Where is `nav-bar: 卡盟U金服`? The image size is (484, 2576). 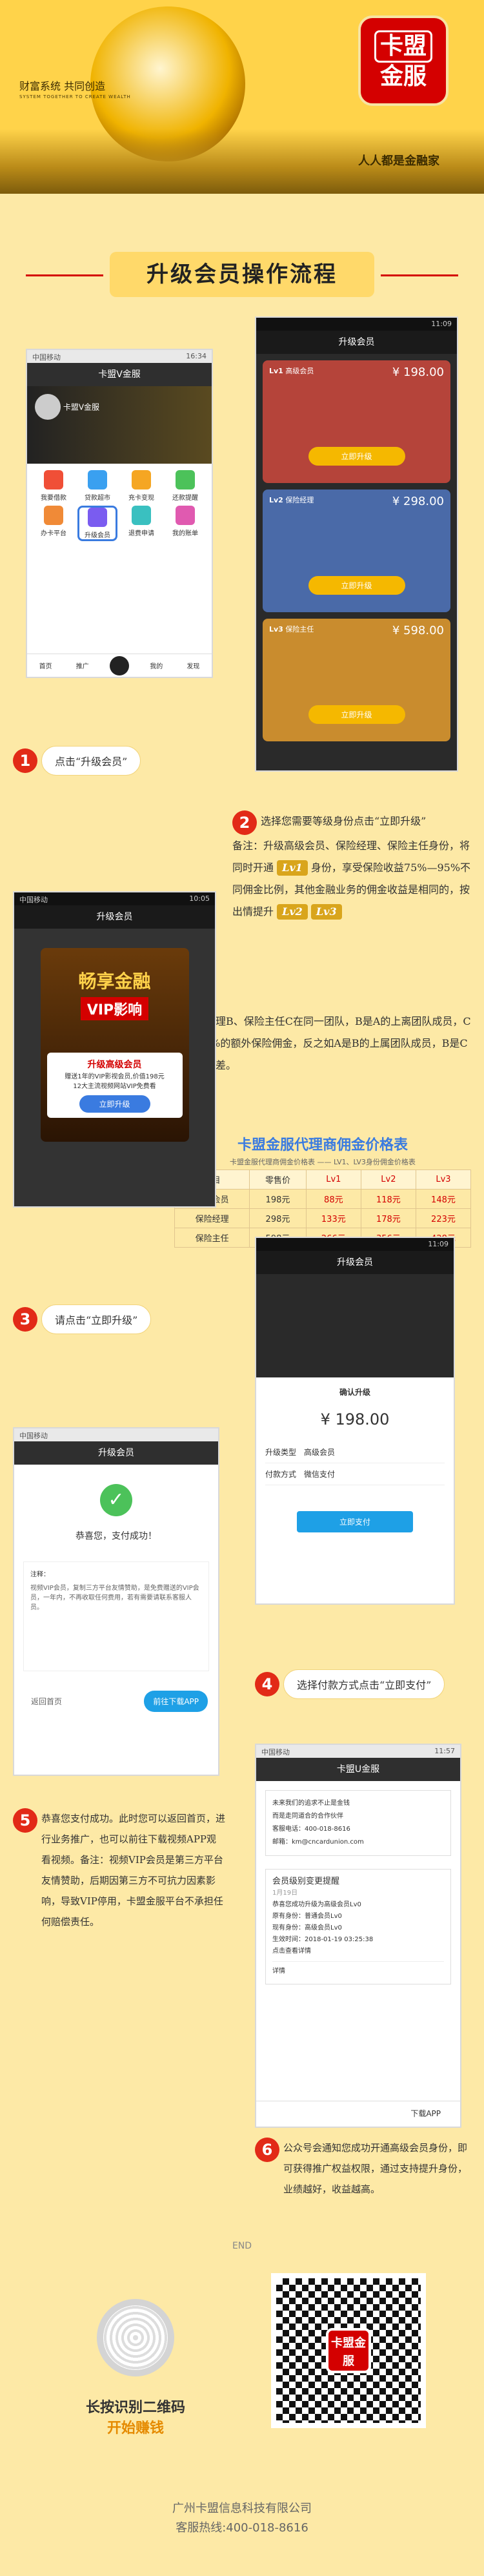
nav-bar: 卡盟U金服 is located at coordinates (358, 1769).